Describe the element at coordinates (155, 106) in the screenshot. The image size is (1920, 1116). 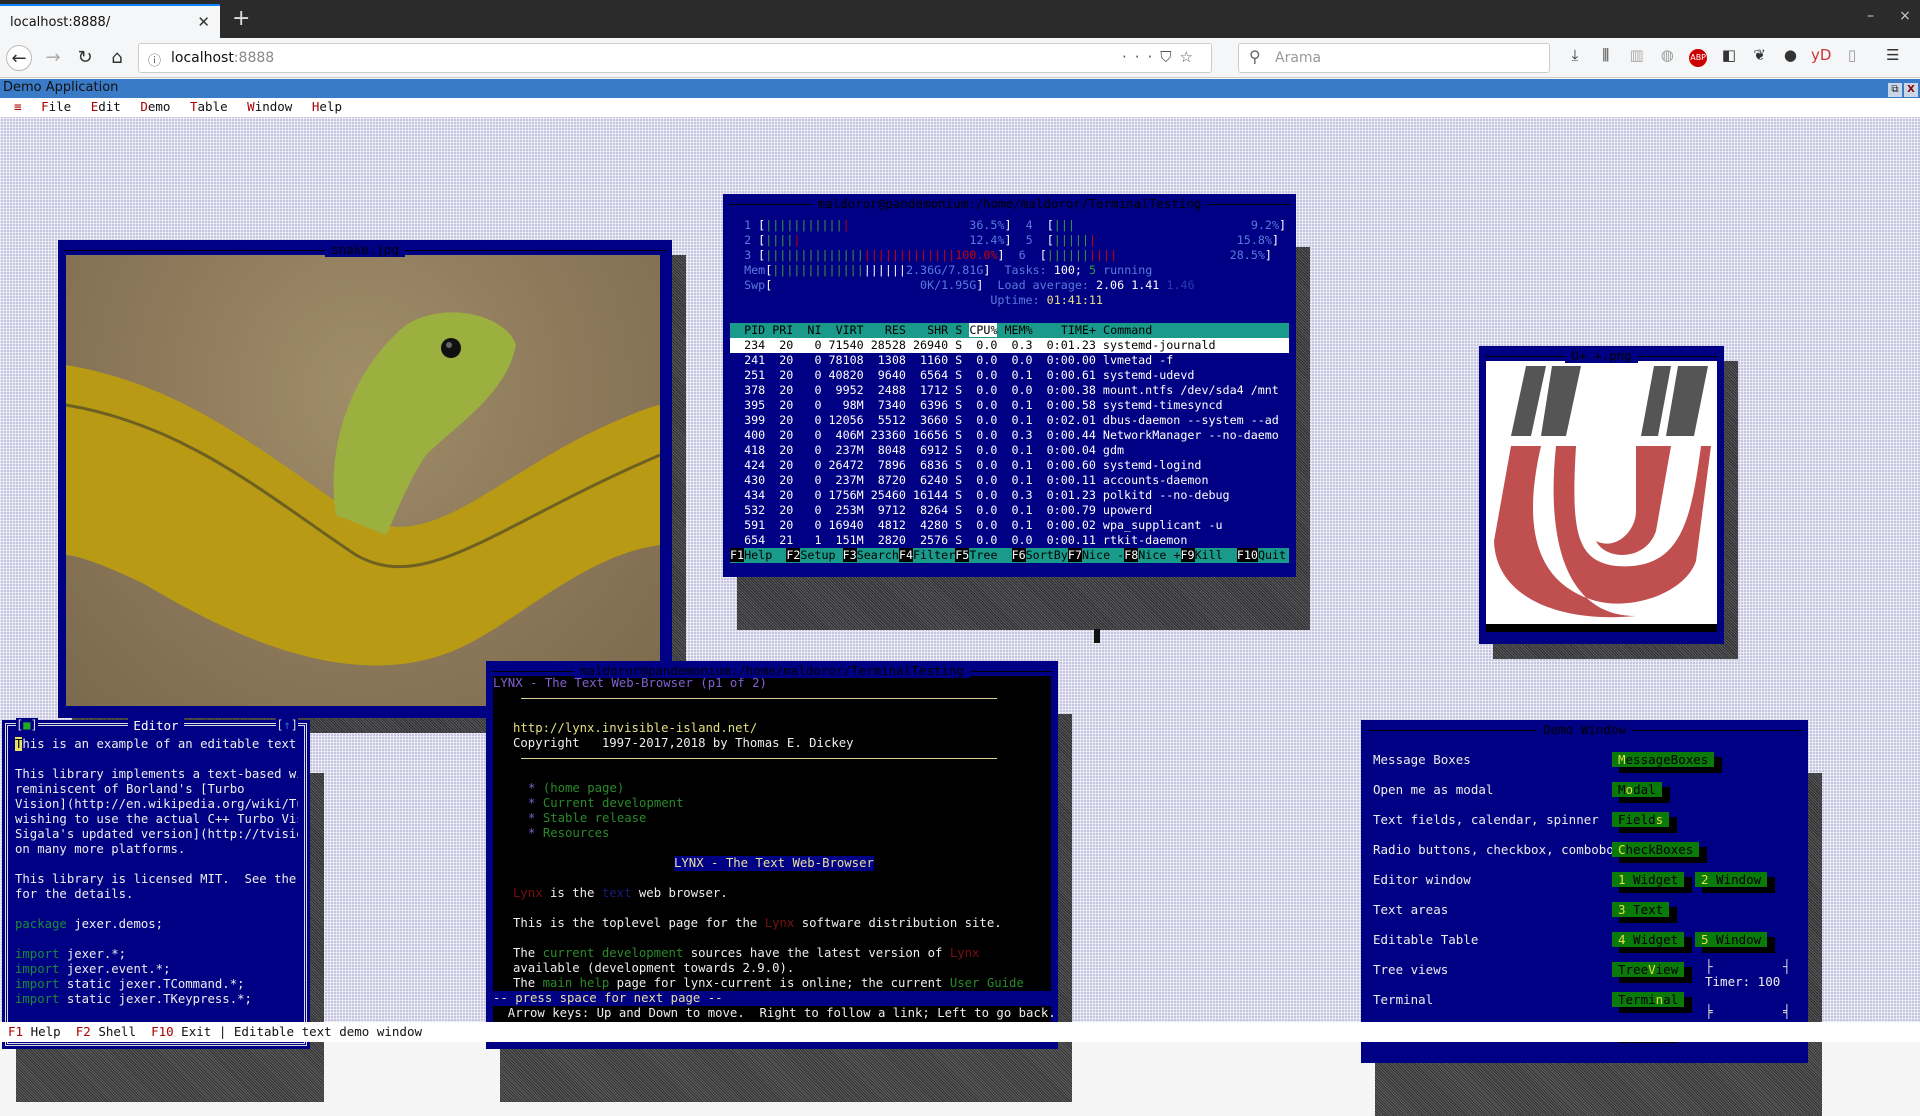
I see `menu-demo: Demo` at that location.